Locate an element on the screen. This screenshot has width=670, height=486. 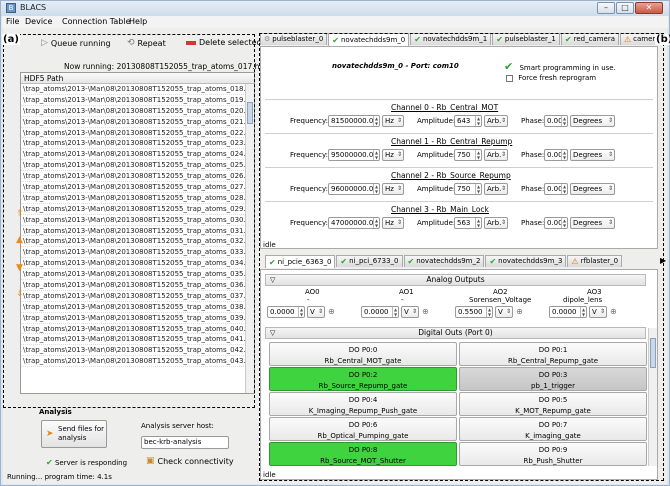
maximize-button: □ is located at coordinates (625, 8).